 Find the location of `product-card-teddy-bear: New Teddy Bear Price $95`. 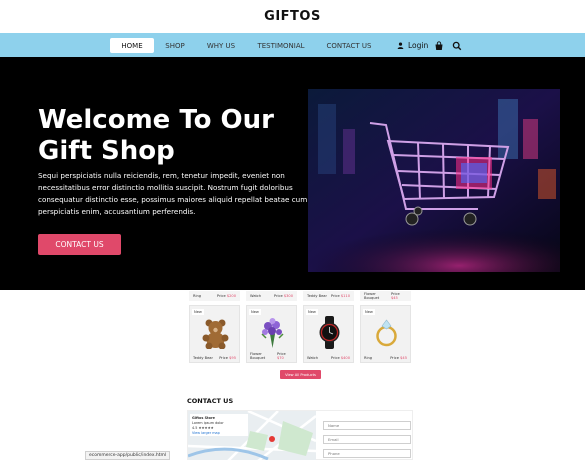

product-card-teddy-bear: New Teddy Bear Price $95 is located at coordinates (214, 334).